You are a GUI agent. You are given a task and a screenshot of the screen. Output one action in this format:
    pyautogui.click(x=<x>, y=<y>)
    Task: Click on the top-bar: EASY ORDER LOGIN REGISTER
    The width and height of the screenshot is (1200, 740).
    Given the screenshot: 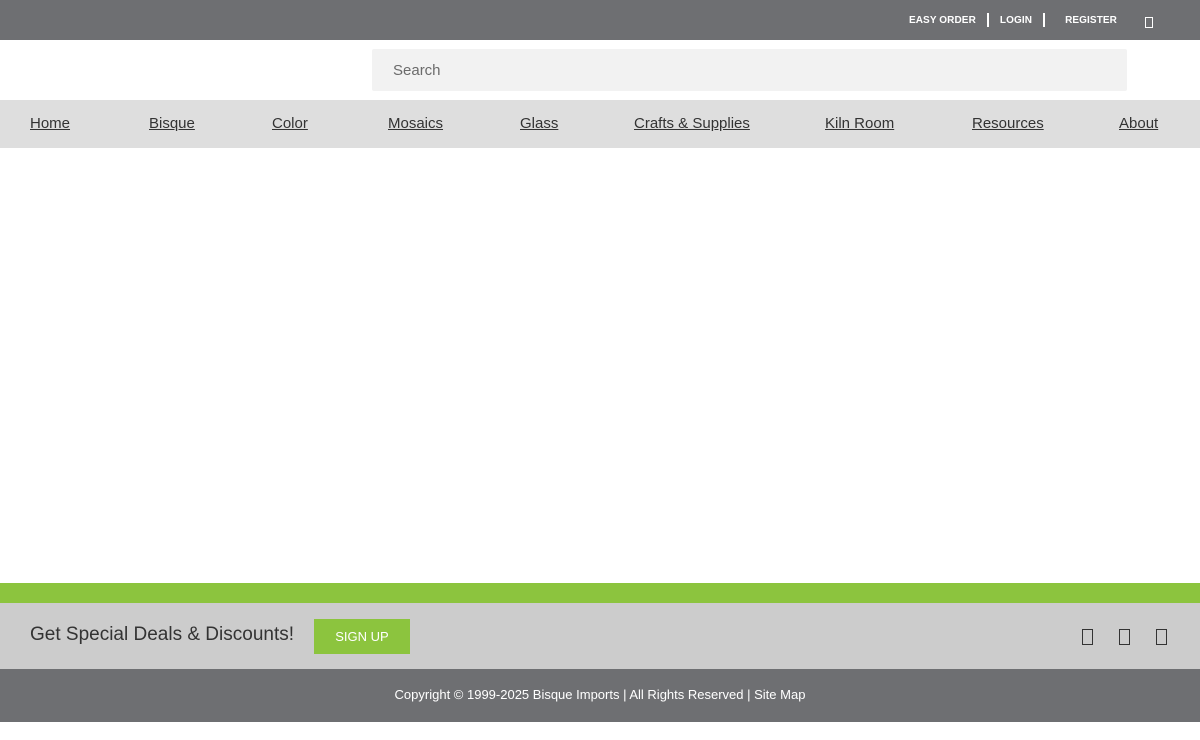 What is the action you would take?
    pyautogui.click(x=600, y=20)
    